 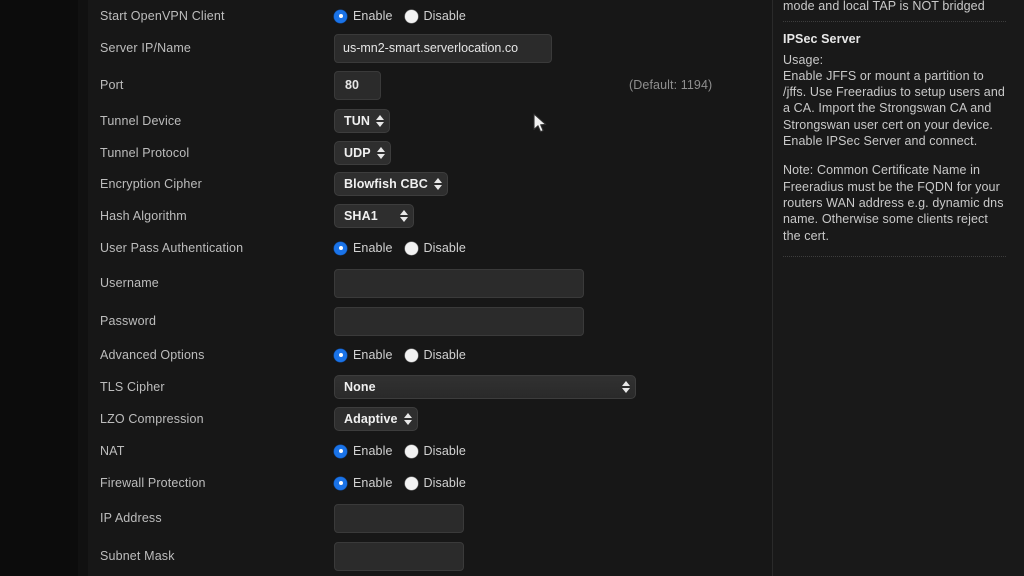 I want to click on form-row-tls-cipher: TLS Cipher None, so click(x=430, y=387).